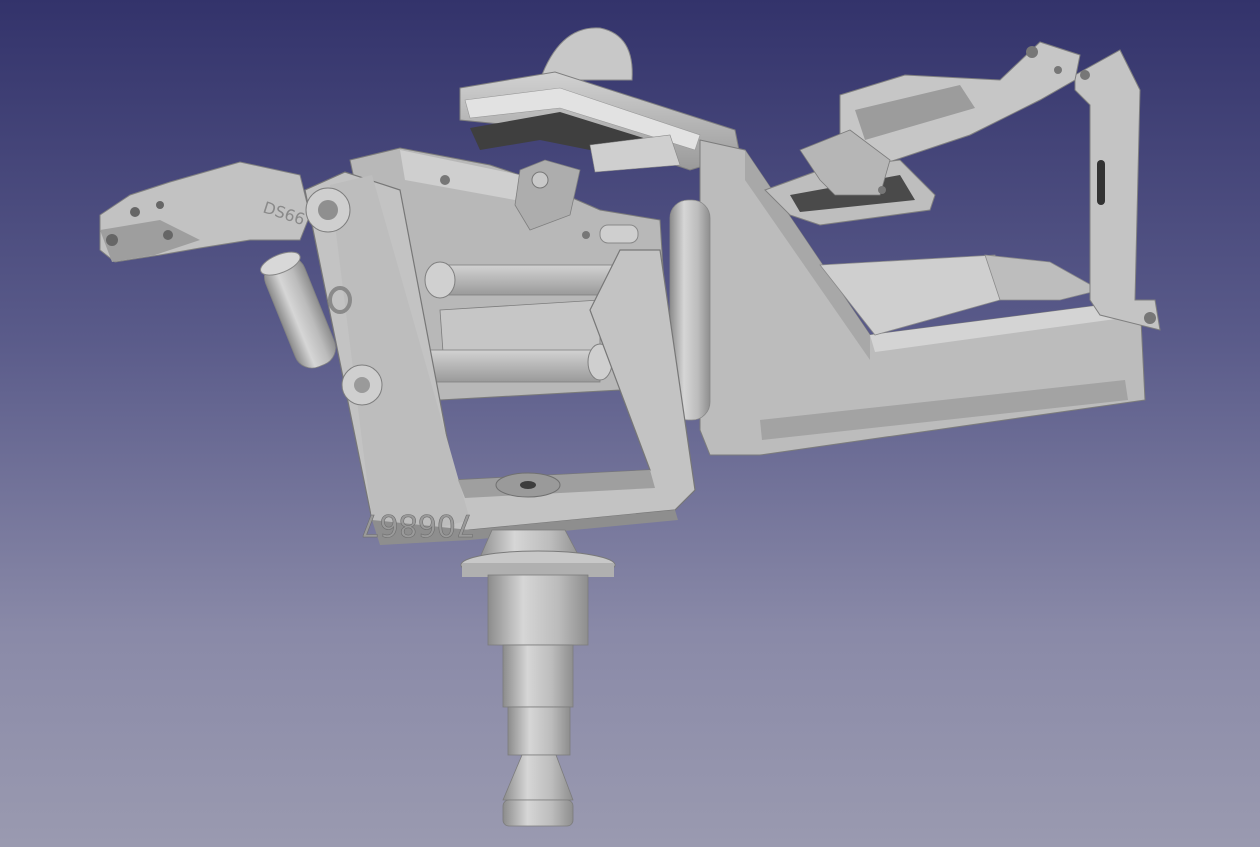 Image resolution: width=1260 pixels, height=847 pixels. Describe the element at coordinates (417, 524) in the screenshot. I see `engraved-number: 706867` at that location.